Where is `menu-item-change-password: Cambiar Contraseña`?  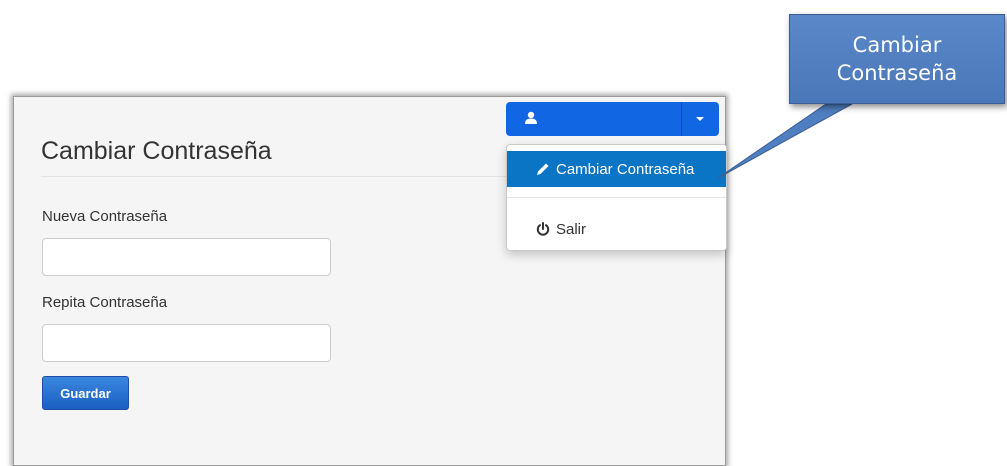
menu-item-change-password: Cambiar Contraseña is located at coordinates (616, 169).